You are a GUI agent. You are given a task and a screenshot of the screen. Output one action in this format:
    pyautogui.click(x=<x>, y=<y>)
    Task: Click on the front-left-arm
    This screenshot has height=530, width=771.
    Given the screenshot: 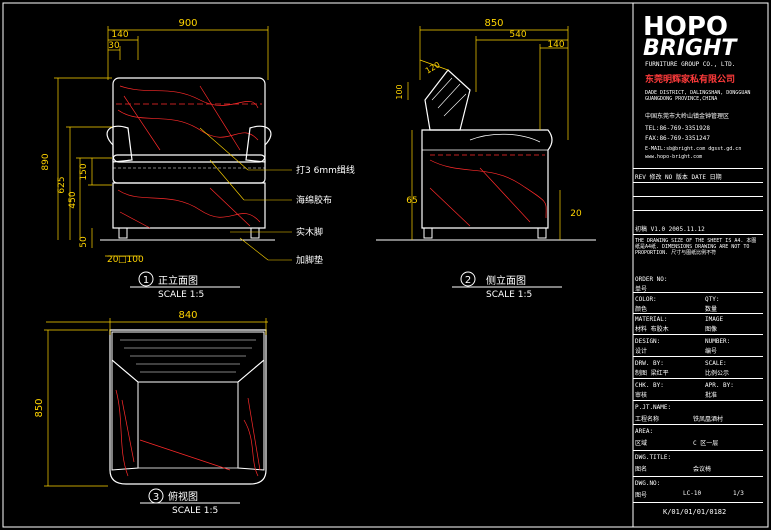 What is the action you would take?
    pyautogui.click(x=119, y=144)
    